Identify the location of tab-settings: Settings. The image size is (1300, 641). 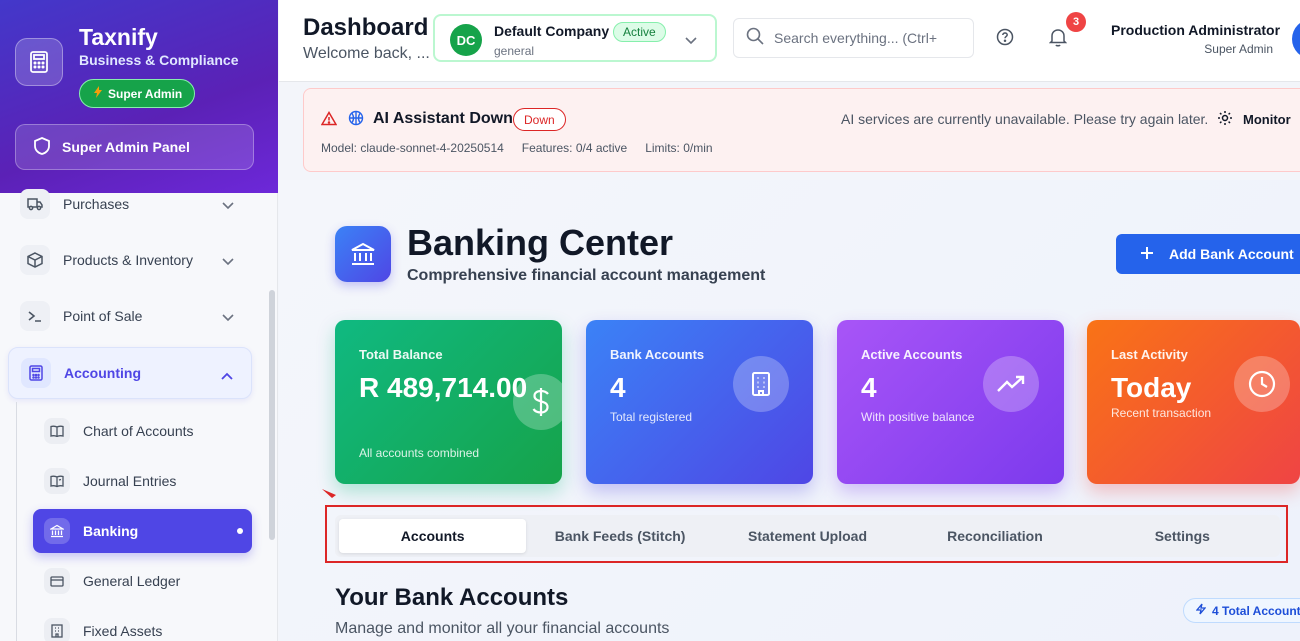
(1182, 536).